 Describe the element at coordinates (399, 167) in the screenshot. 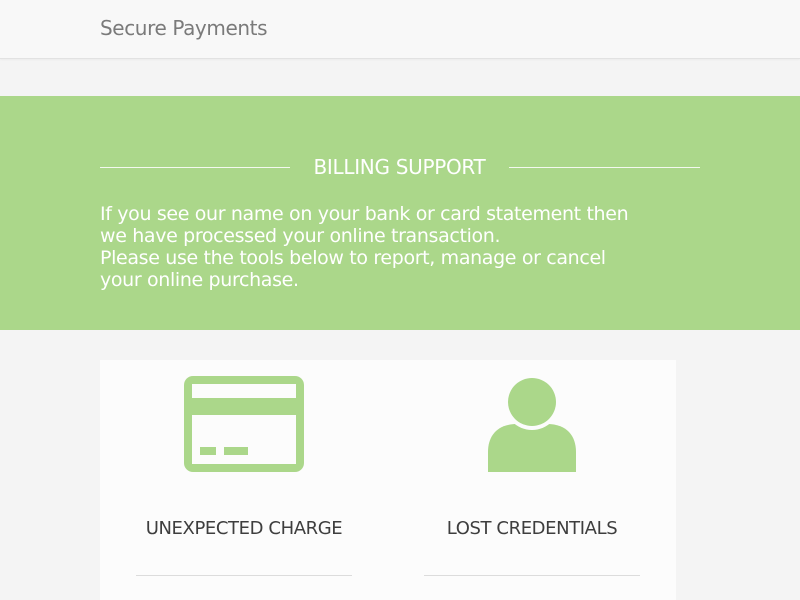

I see `banner-title: BILLING SUPPORT` at that location.